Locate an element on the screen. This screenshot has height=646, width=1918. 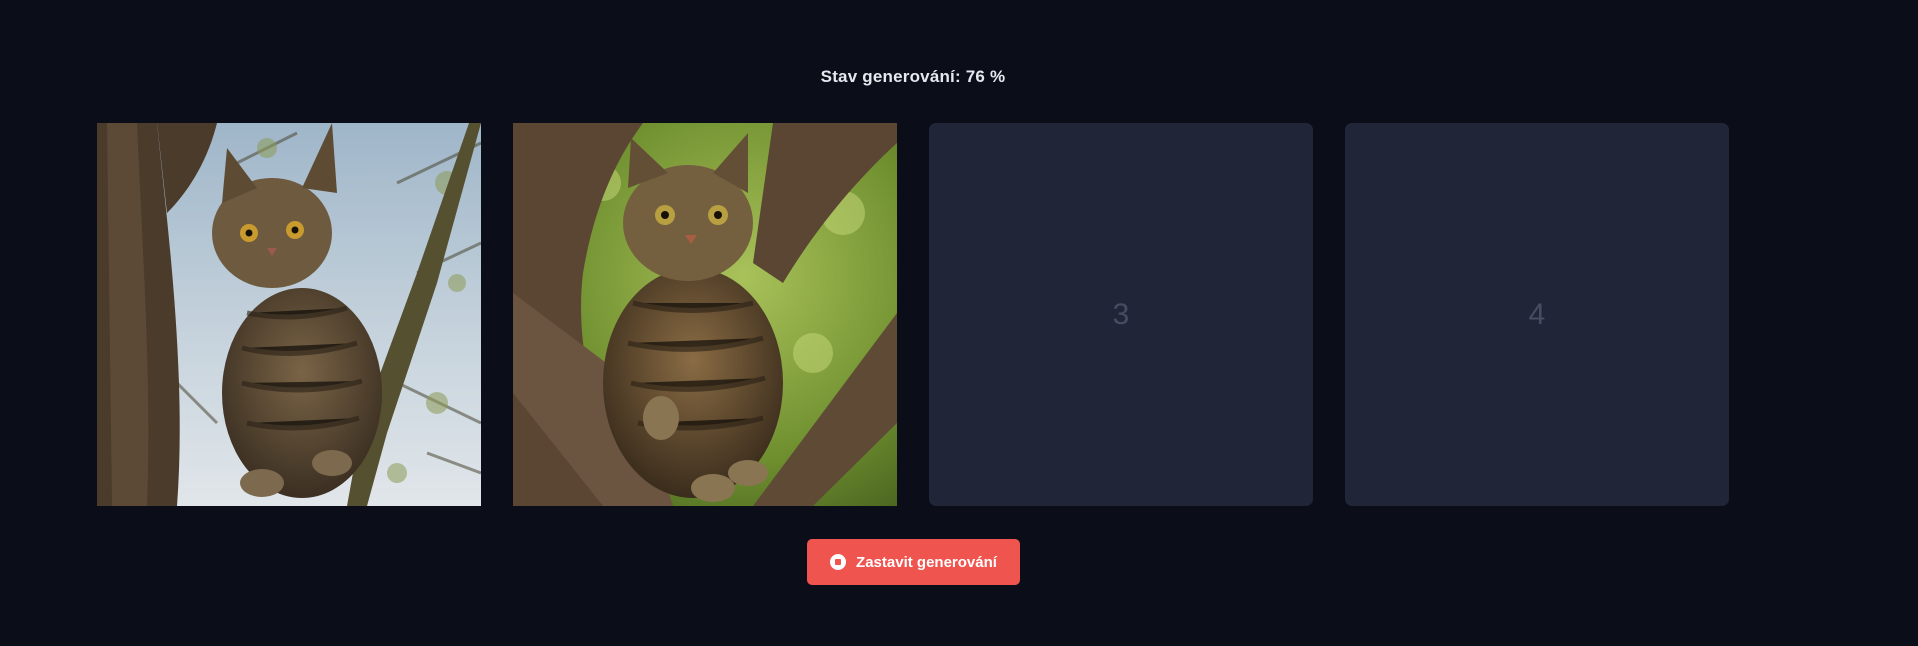
stop-generation-button: Zastavit generování is located at coordinates (913, 562).